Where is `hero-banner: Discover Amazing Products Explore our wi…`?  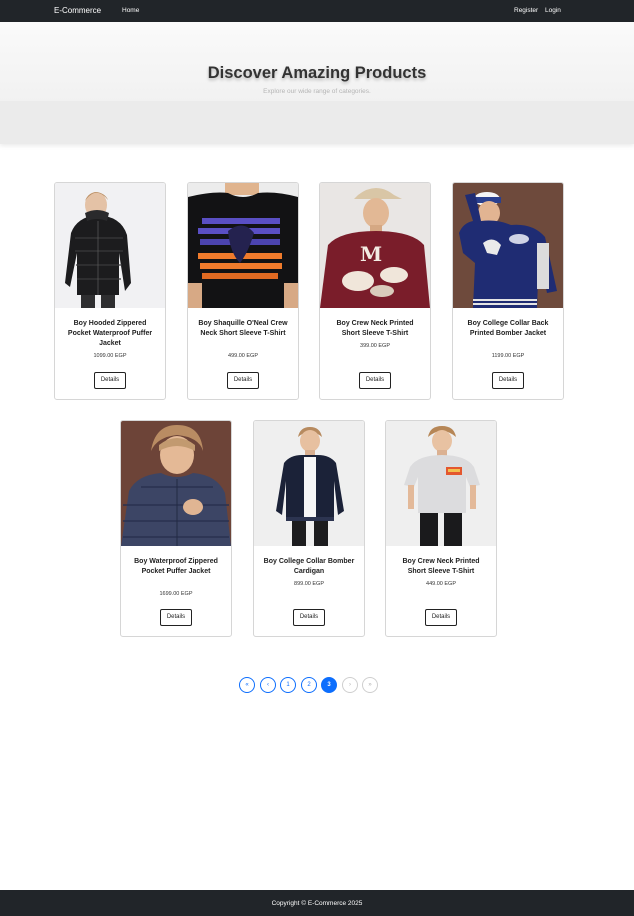 hero-banner: Discover Amazing Products Explore our wi… is located at coordinates (317, 83).